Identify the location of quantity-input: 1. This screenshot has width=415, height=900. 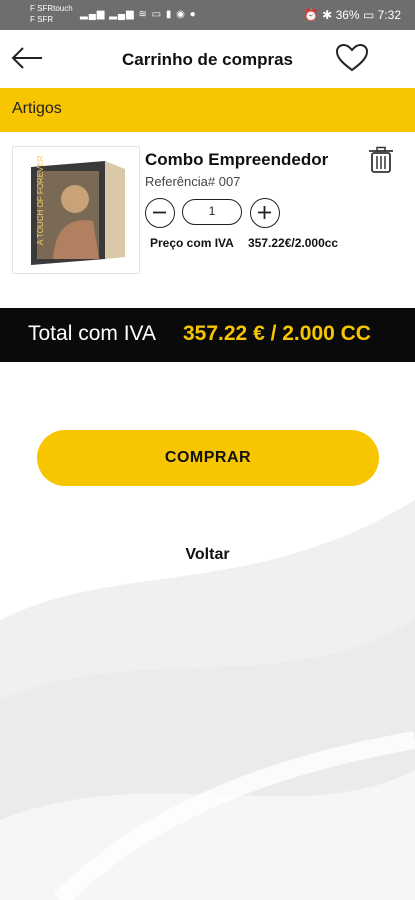
(212, 212).